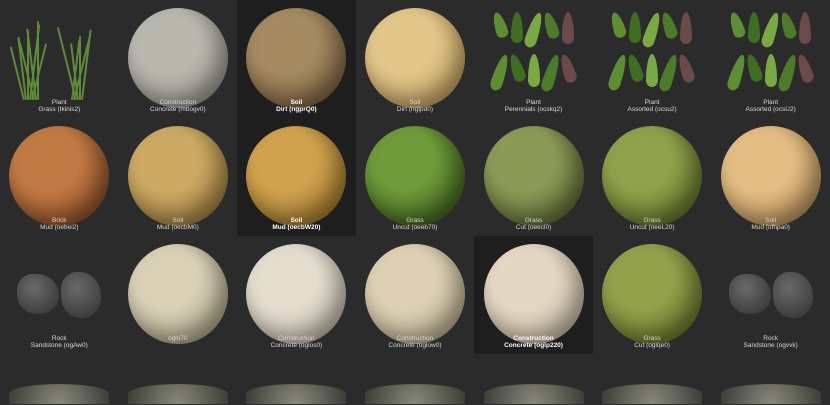  Describe the element at coordinates (415, 338) in the screenshot. I see `asset-category: Construction` at that location.